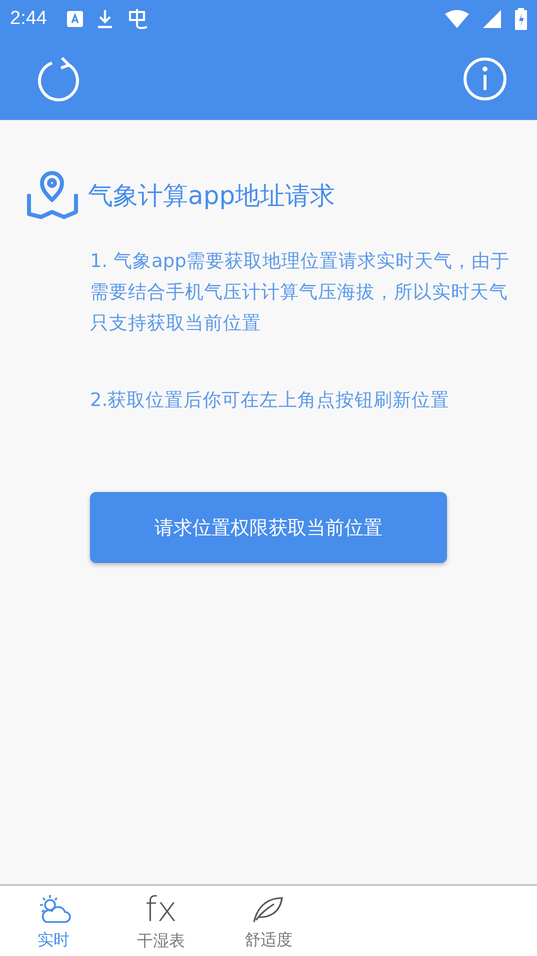 This screenshot has height=956, width=537. I want to click on signal-icon, so click(492, 19).